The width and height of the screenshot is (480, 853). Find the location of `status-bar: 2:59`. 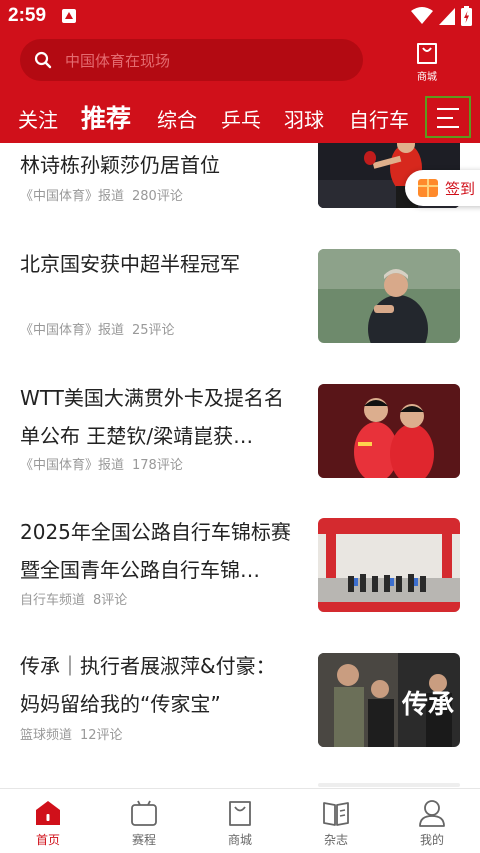

status-bar: 2:59 is located at coordinates (240, 16).